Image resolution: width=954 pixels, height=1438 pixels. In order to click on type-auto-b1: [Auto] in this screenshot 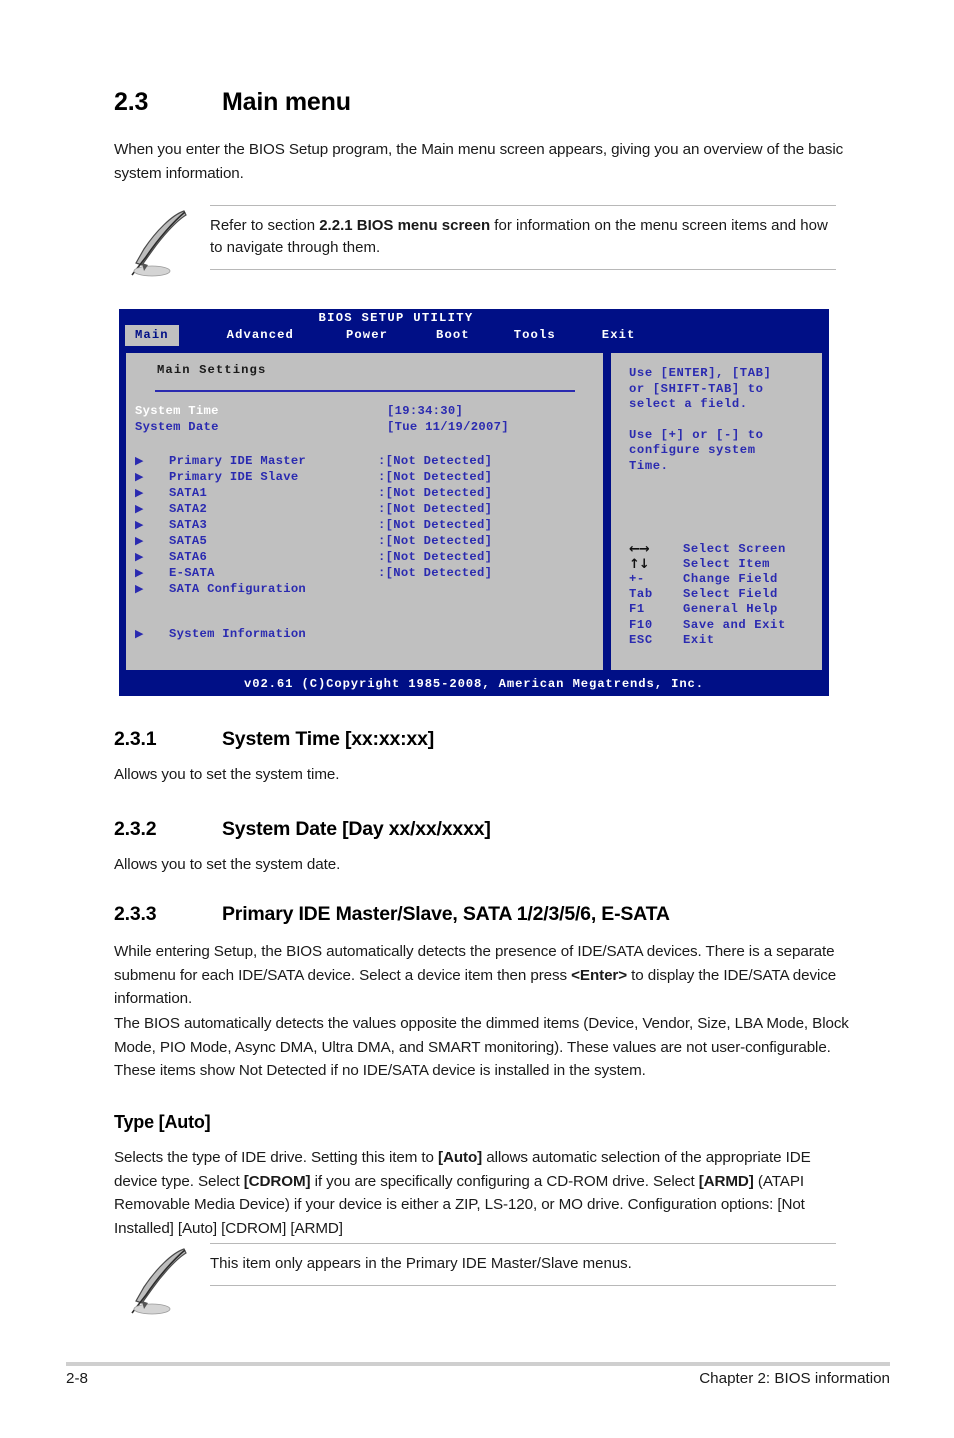, I will do `click(460, 1157)`.